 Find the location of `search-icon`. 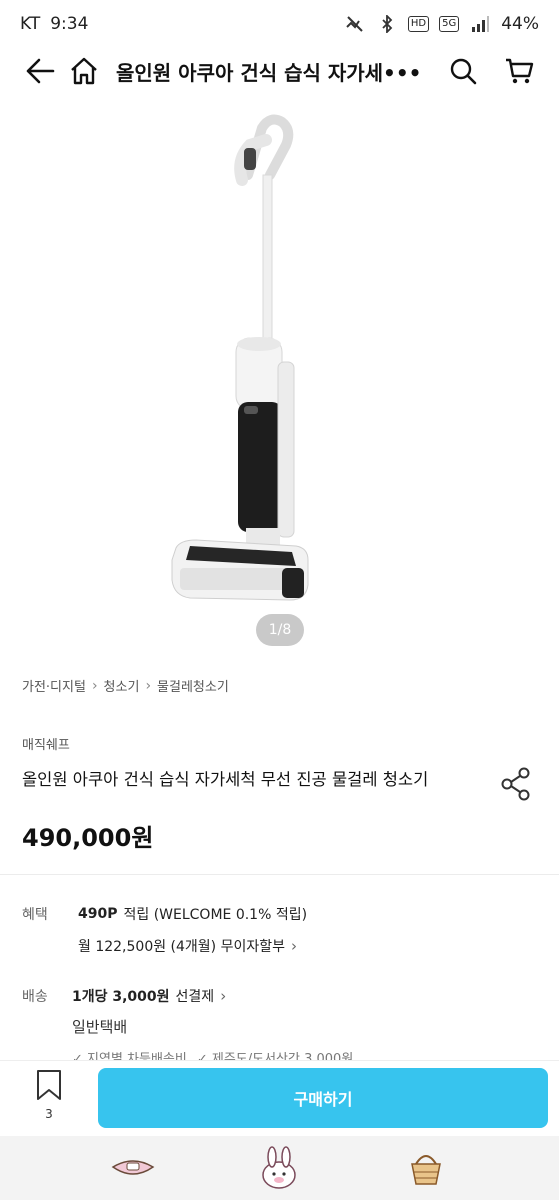

search-icon is located at coordinates (463, 71).